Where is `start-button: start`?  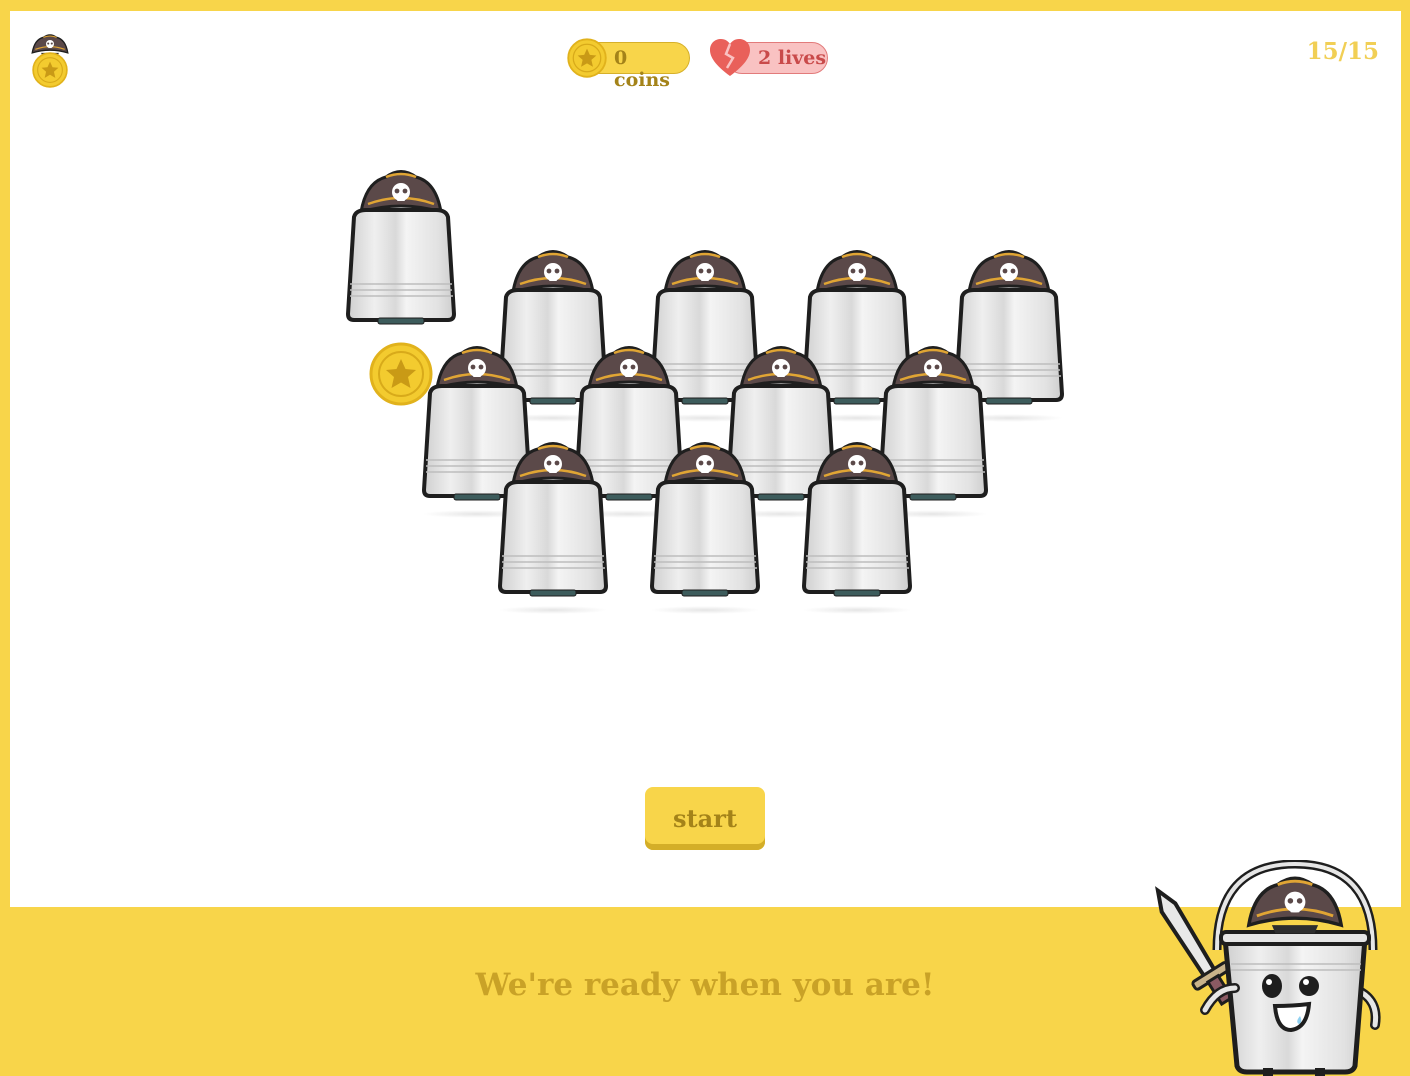 start-button: start is located at coordinates (705, 818).